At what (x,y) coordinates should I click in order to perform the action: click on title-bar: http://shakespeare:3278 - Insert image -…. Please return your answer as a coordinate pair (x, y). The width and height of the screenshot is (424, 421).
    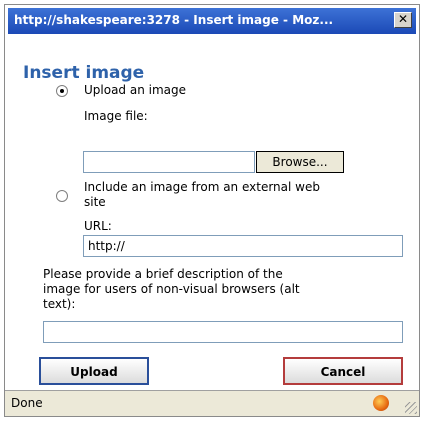
    Looking at the image, I should click on (212, 21).